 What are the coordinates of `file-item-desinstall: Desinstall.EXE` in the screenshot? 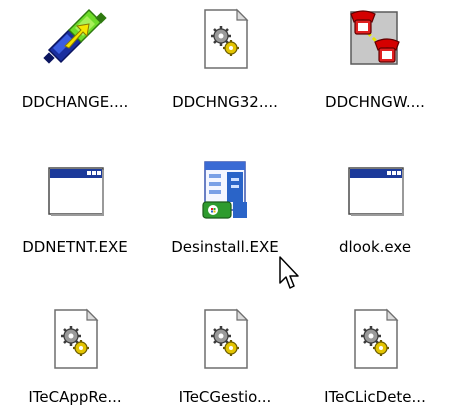 It's located at (225, 207).